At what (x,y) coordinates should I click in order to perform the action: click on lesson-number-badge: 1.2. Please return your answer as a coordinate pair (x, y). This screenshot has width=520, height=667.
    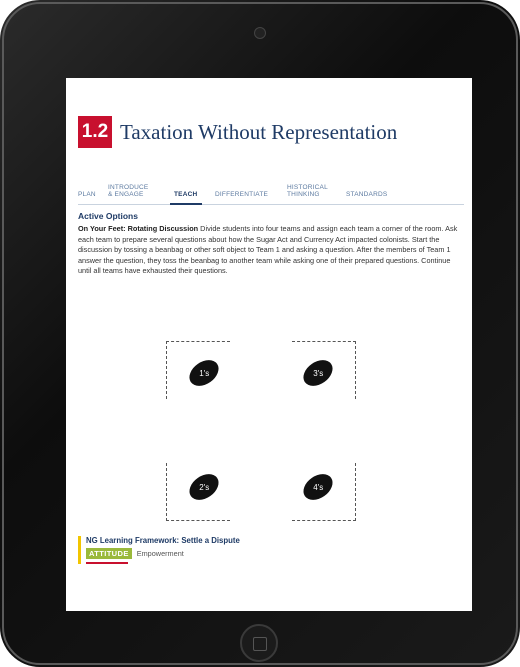
    Looking at the image, I should click on (95, 132).